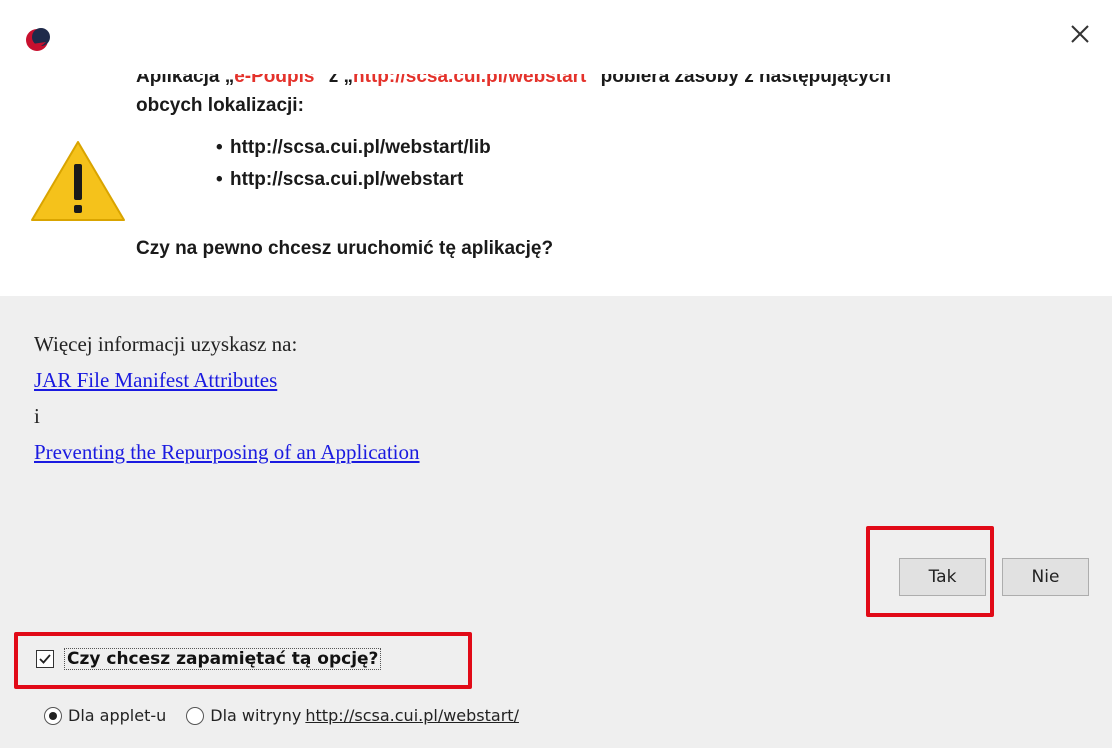 Image resolution: width=1112 pixels, height=748 pixels. What do you see at coordinates (223, 659) in the screenshot?
I see `remember-label: Czy chcesz zapamiętać tą opcję?` at bounding box center [223, 659].